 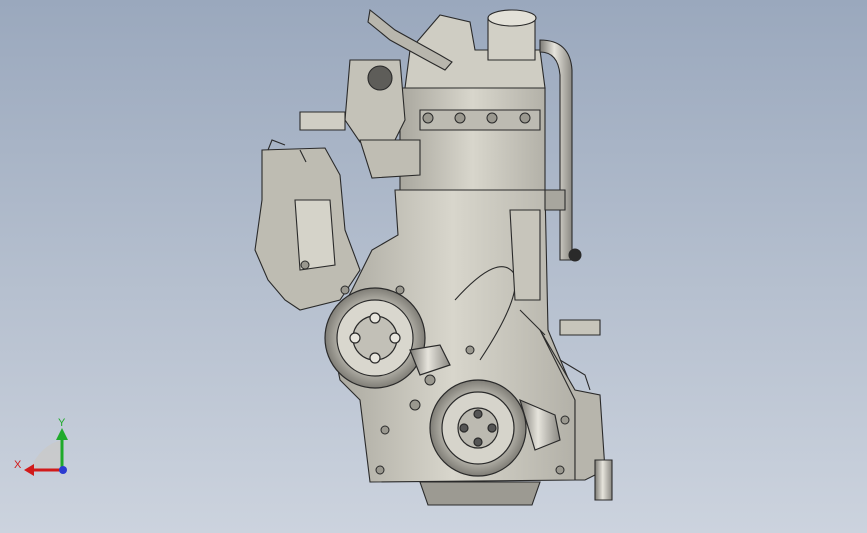 I want to click on x-axis-label: X, so click(x=18, y=465).